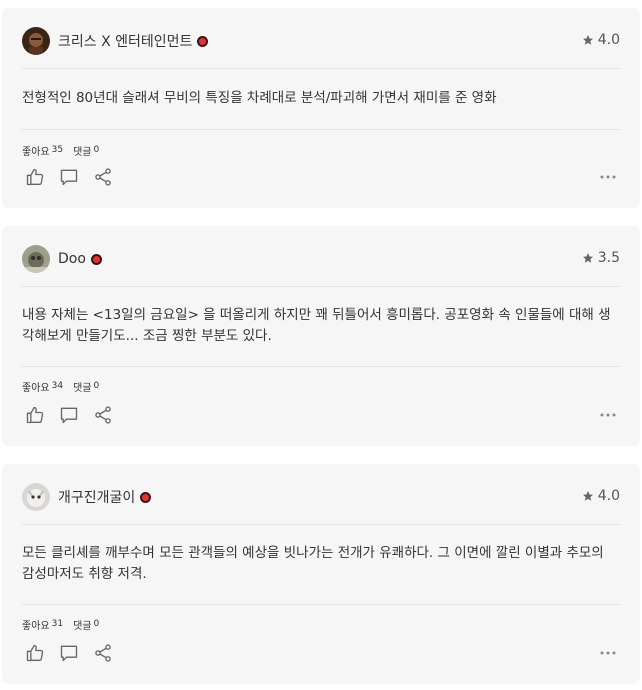 This screenshot has width=642, height=690. I want to click on review-header: 개구진개굴이, so click(87, 497).